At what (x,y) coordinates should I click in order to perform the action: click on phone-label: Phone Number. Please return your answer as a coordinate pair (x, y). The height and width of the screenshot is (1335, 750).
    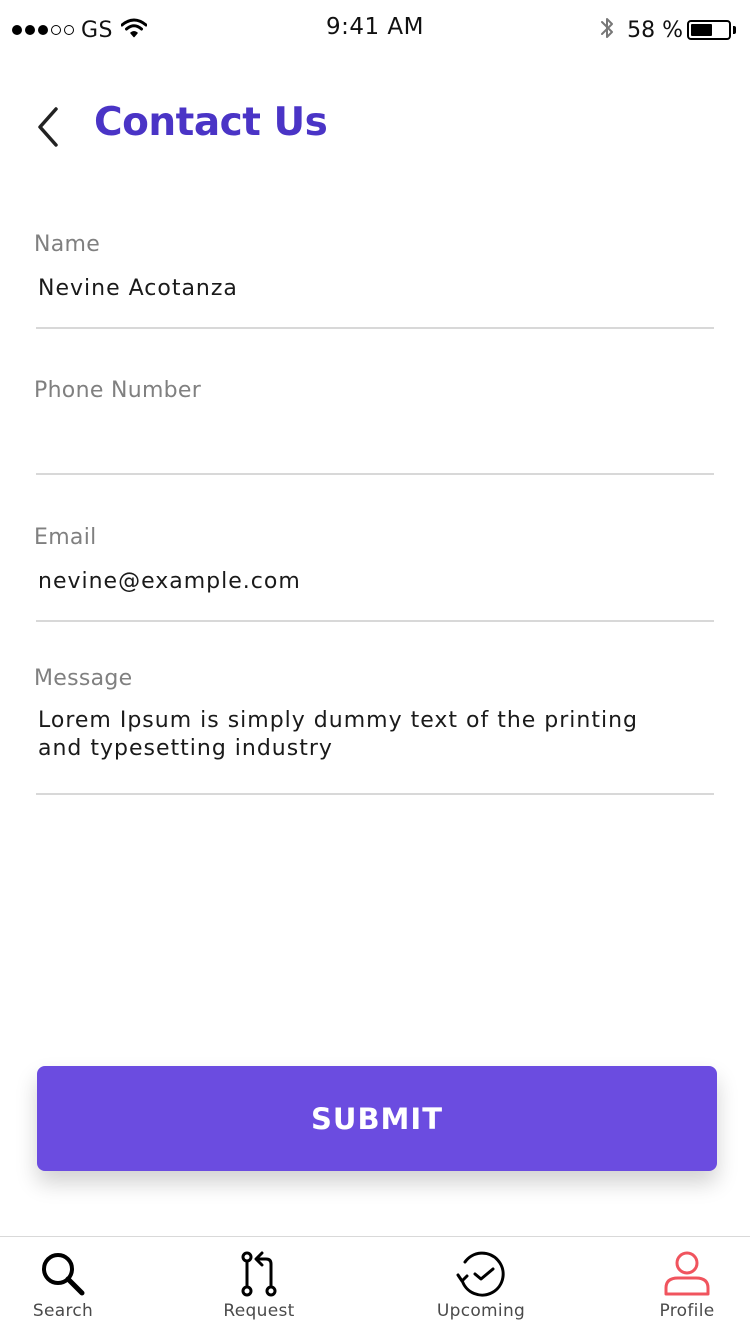
    Looking at the image, I should click on (118, 390).